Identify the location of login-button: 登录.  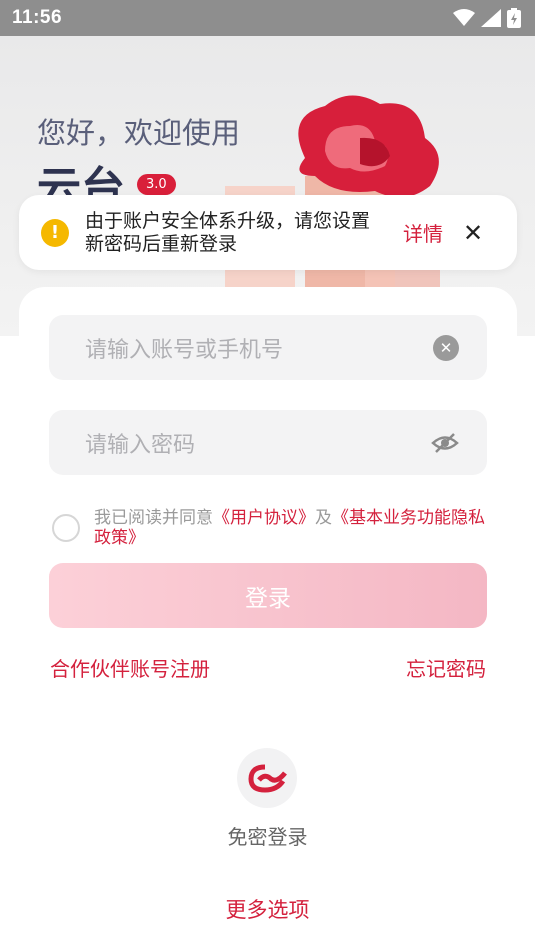
(268, 595).